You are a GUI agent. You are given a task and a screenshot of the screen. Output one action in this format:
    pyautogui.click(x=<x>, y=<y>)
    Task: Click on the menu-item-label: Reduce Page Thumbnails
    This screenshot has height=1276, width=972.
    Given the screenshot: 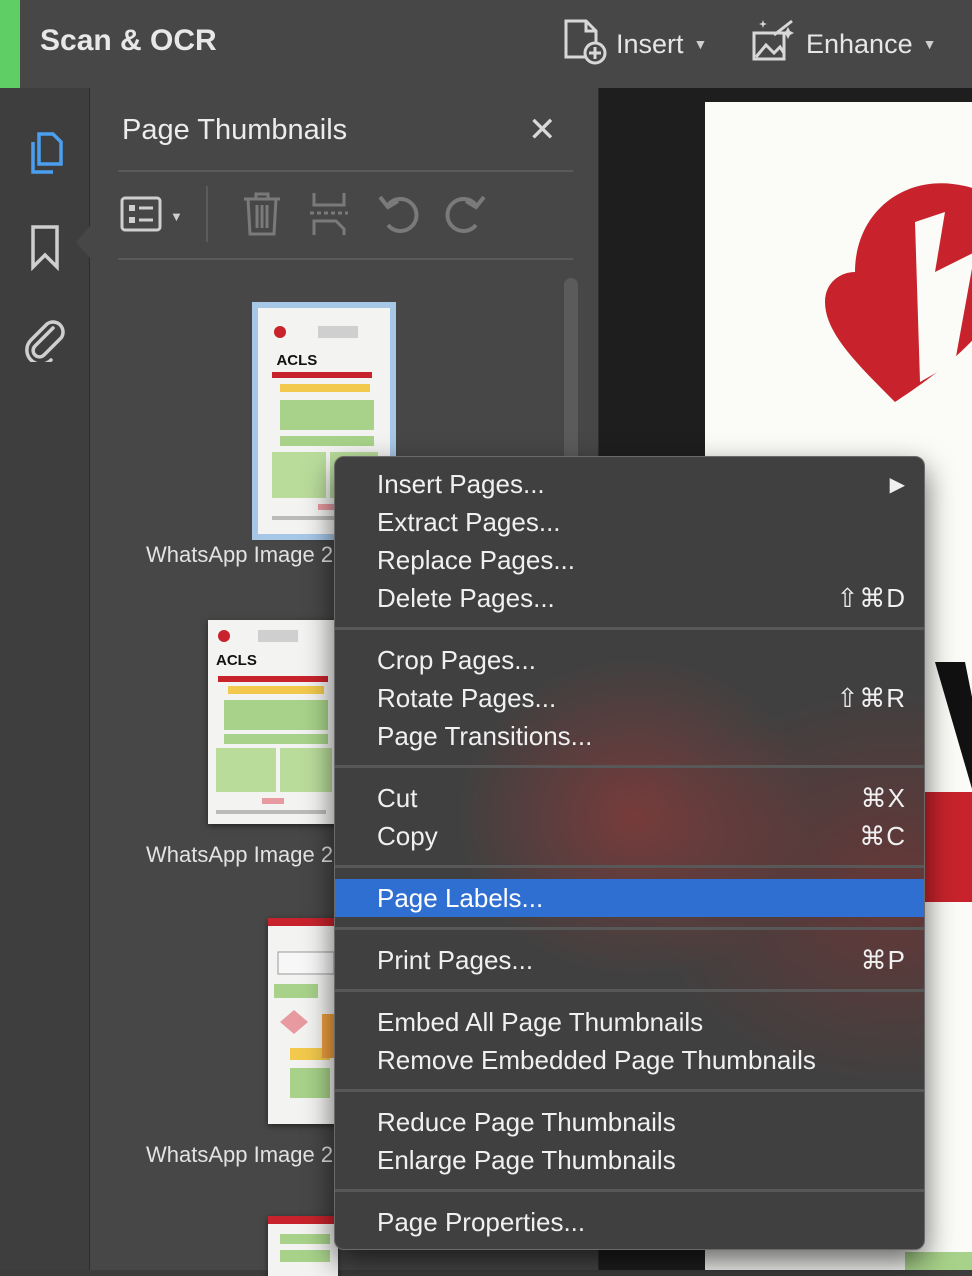 What is the action you would take?
    pyautogui.click(x=526, y=1121)
    